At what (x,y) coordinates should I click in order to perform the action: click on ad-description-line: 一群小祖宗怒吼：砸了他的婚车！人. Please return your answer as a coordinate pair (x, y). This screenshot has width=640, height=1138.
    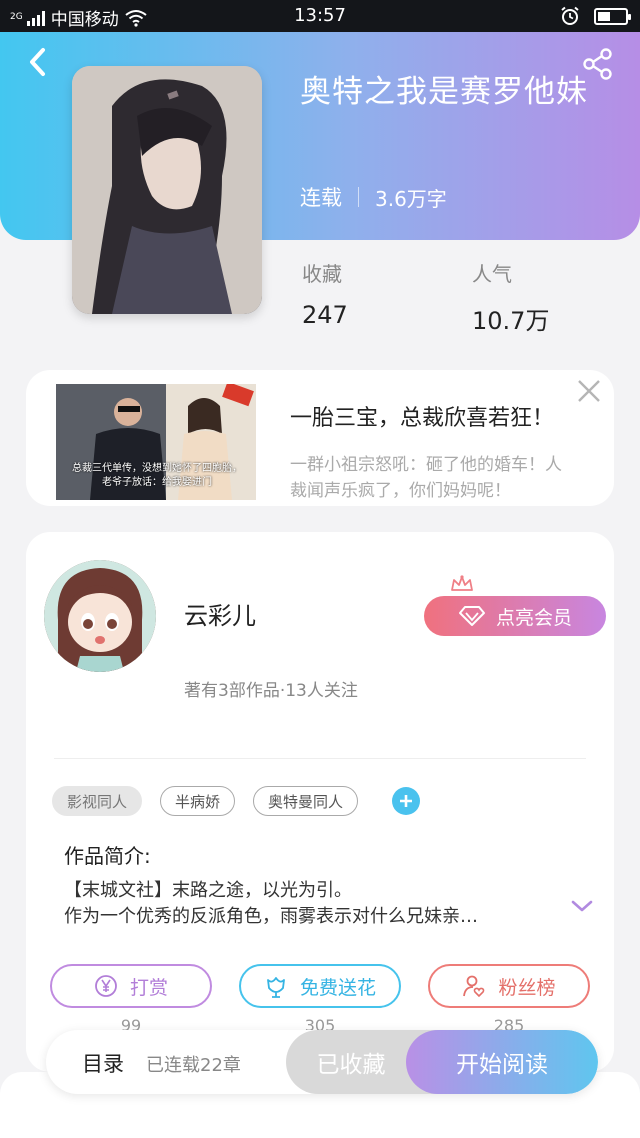
    Looking at the image, I should click on (426, 465).